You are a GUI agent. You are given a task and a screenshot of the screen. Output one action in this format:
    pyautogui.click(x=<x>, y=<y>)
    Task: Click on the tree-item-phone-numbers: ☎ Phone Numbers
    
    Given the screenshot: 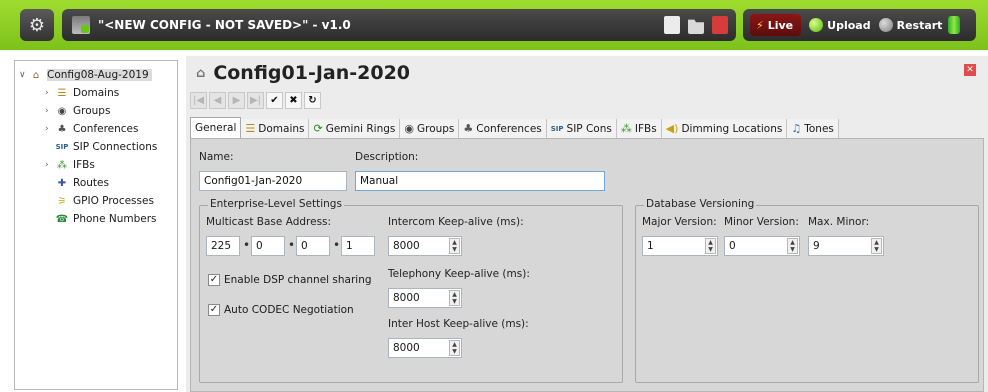 What is the action you would take?
    pyautogui.click(x=106, y=219)
    